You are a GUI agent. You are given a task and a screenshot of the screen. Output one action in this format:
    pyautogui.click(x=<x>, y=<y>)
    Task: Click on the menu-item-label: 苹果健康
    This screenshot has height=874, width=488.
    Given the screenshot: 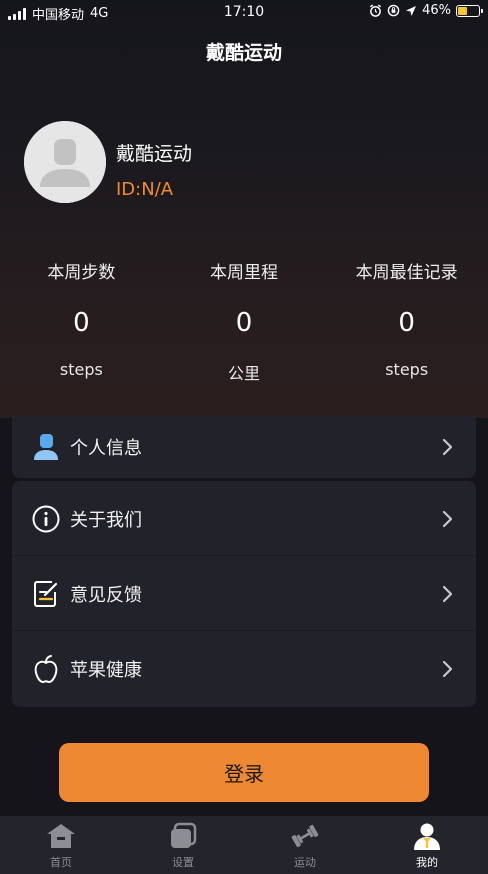 What is the action you would take?
    pyautogui.click(x=106, y=670)
    